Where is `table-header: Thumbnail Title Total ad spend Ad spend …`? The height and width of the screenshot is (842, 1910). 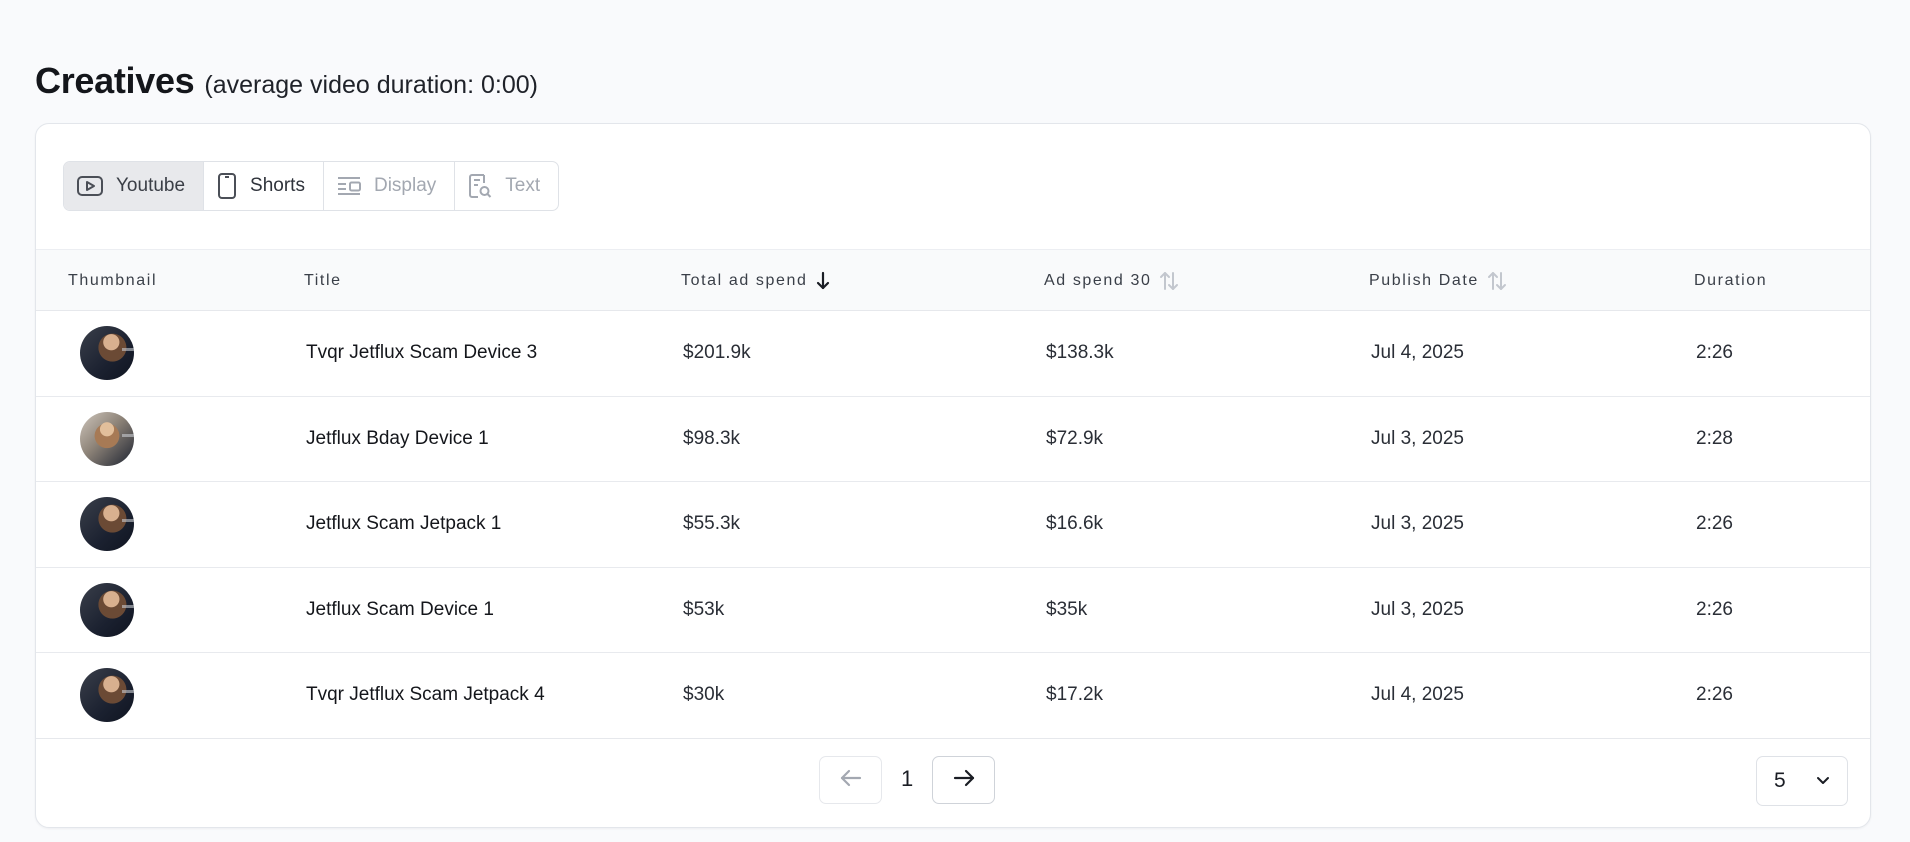 table-header: Thumbnail Title Total ad spend Ad spend … is located at coordinates (953, 280).